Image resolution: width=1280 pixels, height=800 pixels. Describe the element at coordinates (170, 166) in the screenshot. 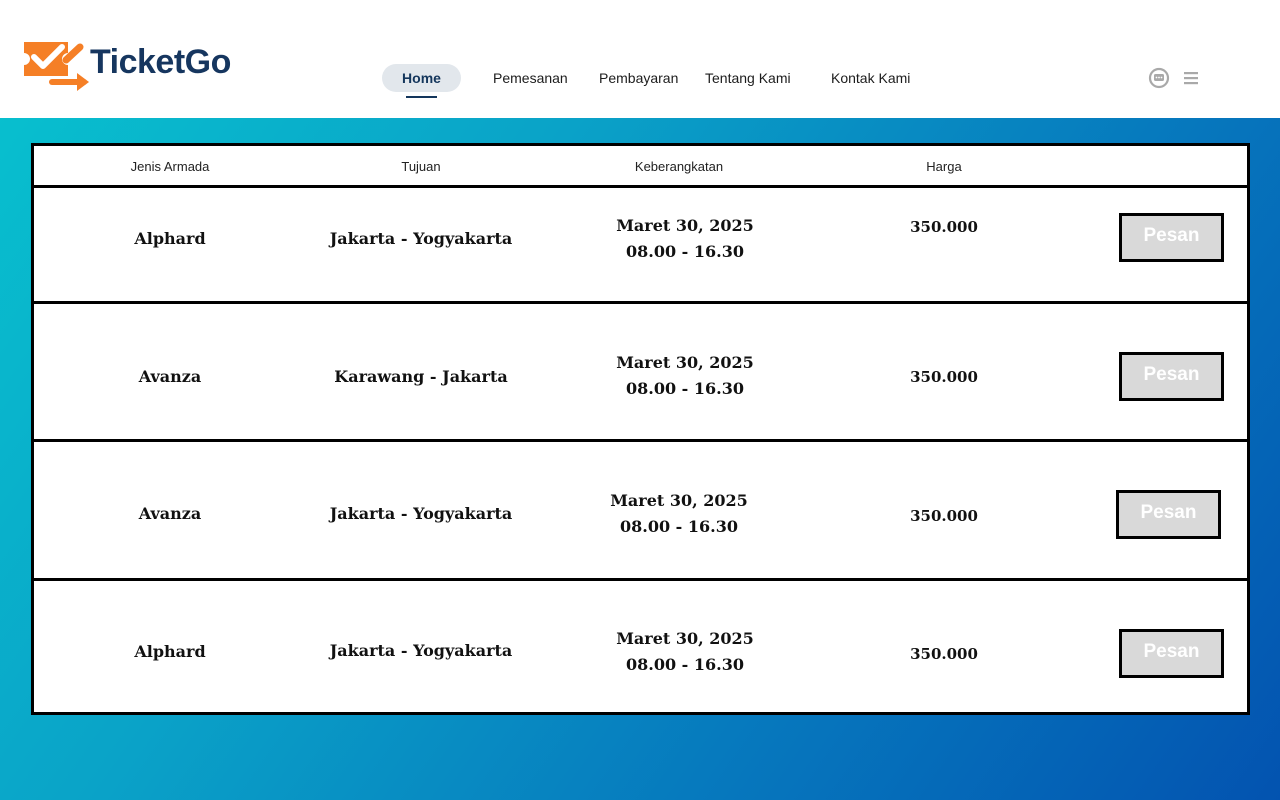

I see `col-jenis-armada: Jenis Armada` at that location.